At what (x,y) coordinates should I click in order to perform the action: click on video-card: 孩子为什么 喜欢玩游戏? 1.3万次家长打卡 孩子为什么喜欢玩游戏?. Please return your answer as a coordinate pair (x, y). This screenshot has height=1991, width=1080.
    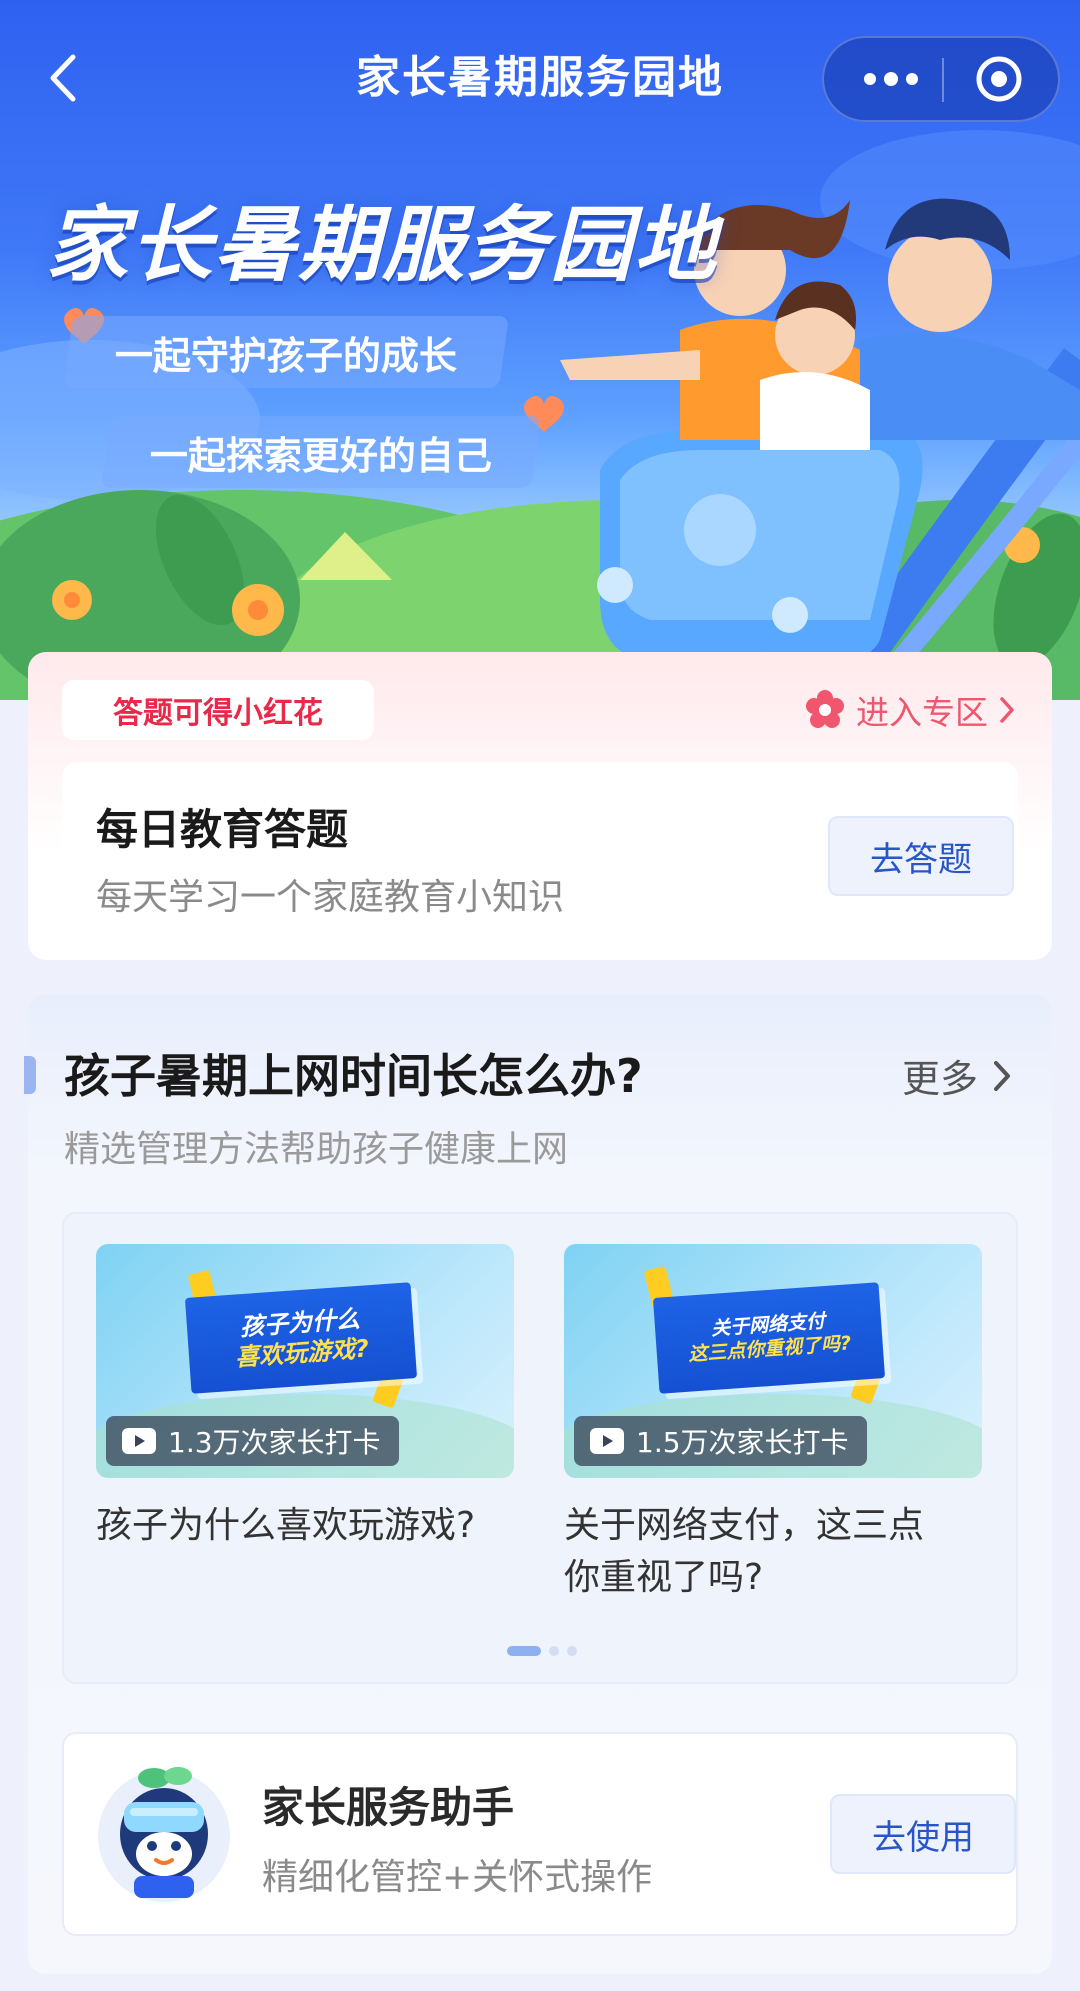
    Looking at the image, I should click on (305, 1398).